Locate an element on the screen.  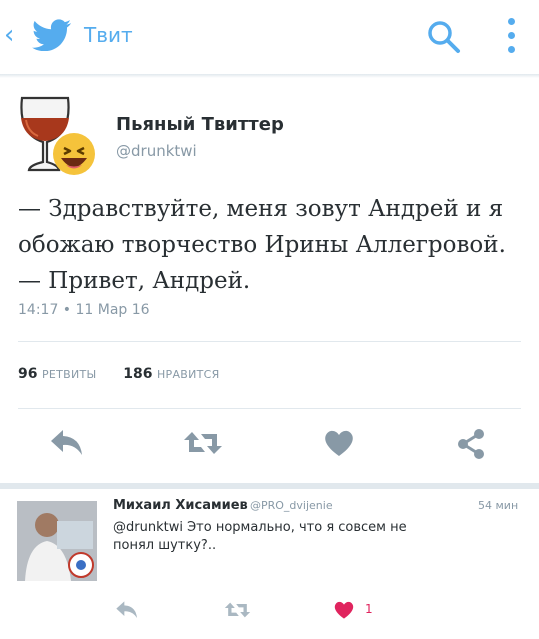
back-chevron-icon: ‹ is located at coordinates (9, 35).